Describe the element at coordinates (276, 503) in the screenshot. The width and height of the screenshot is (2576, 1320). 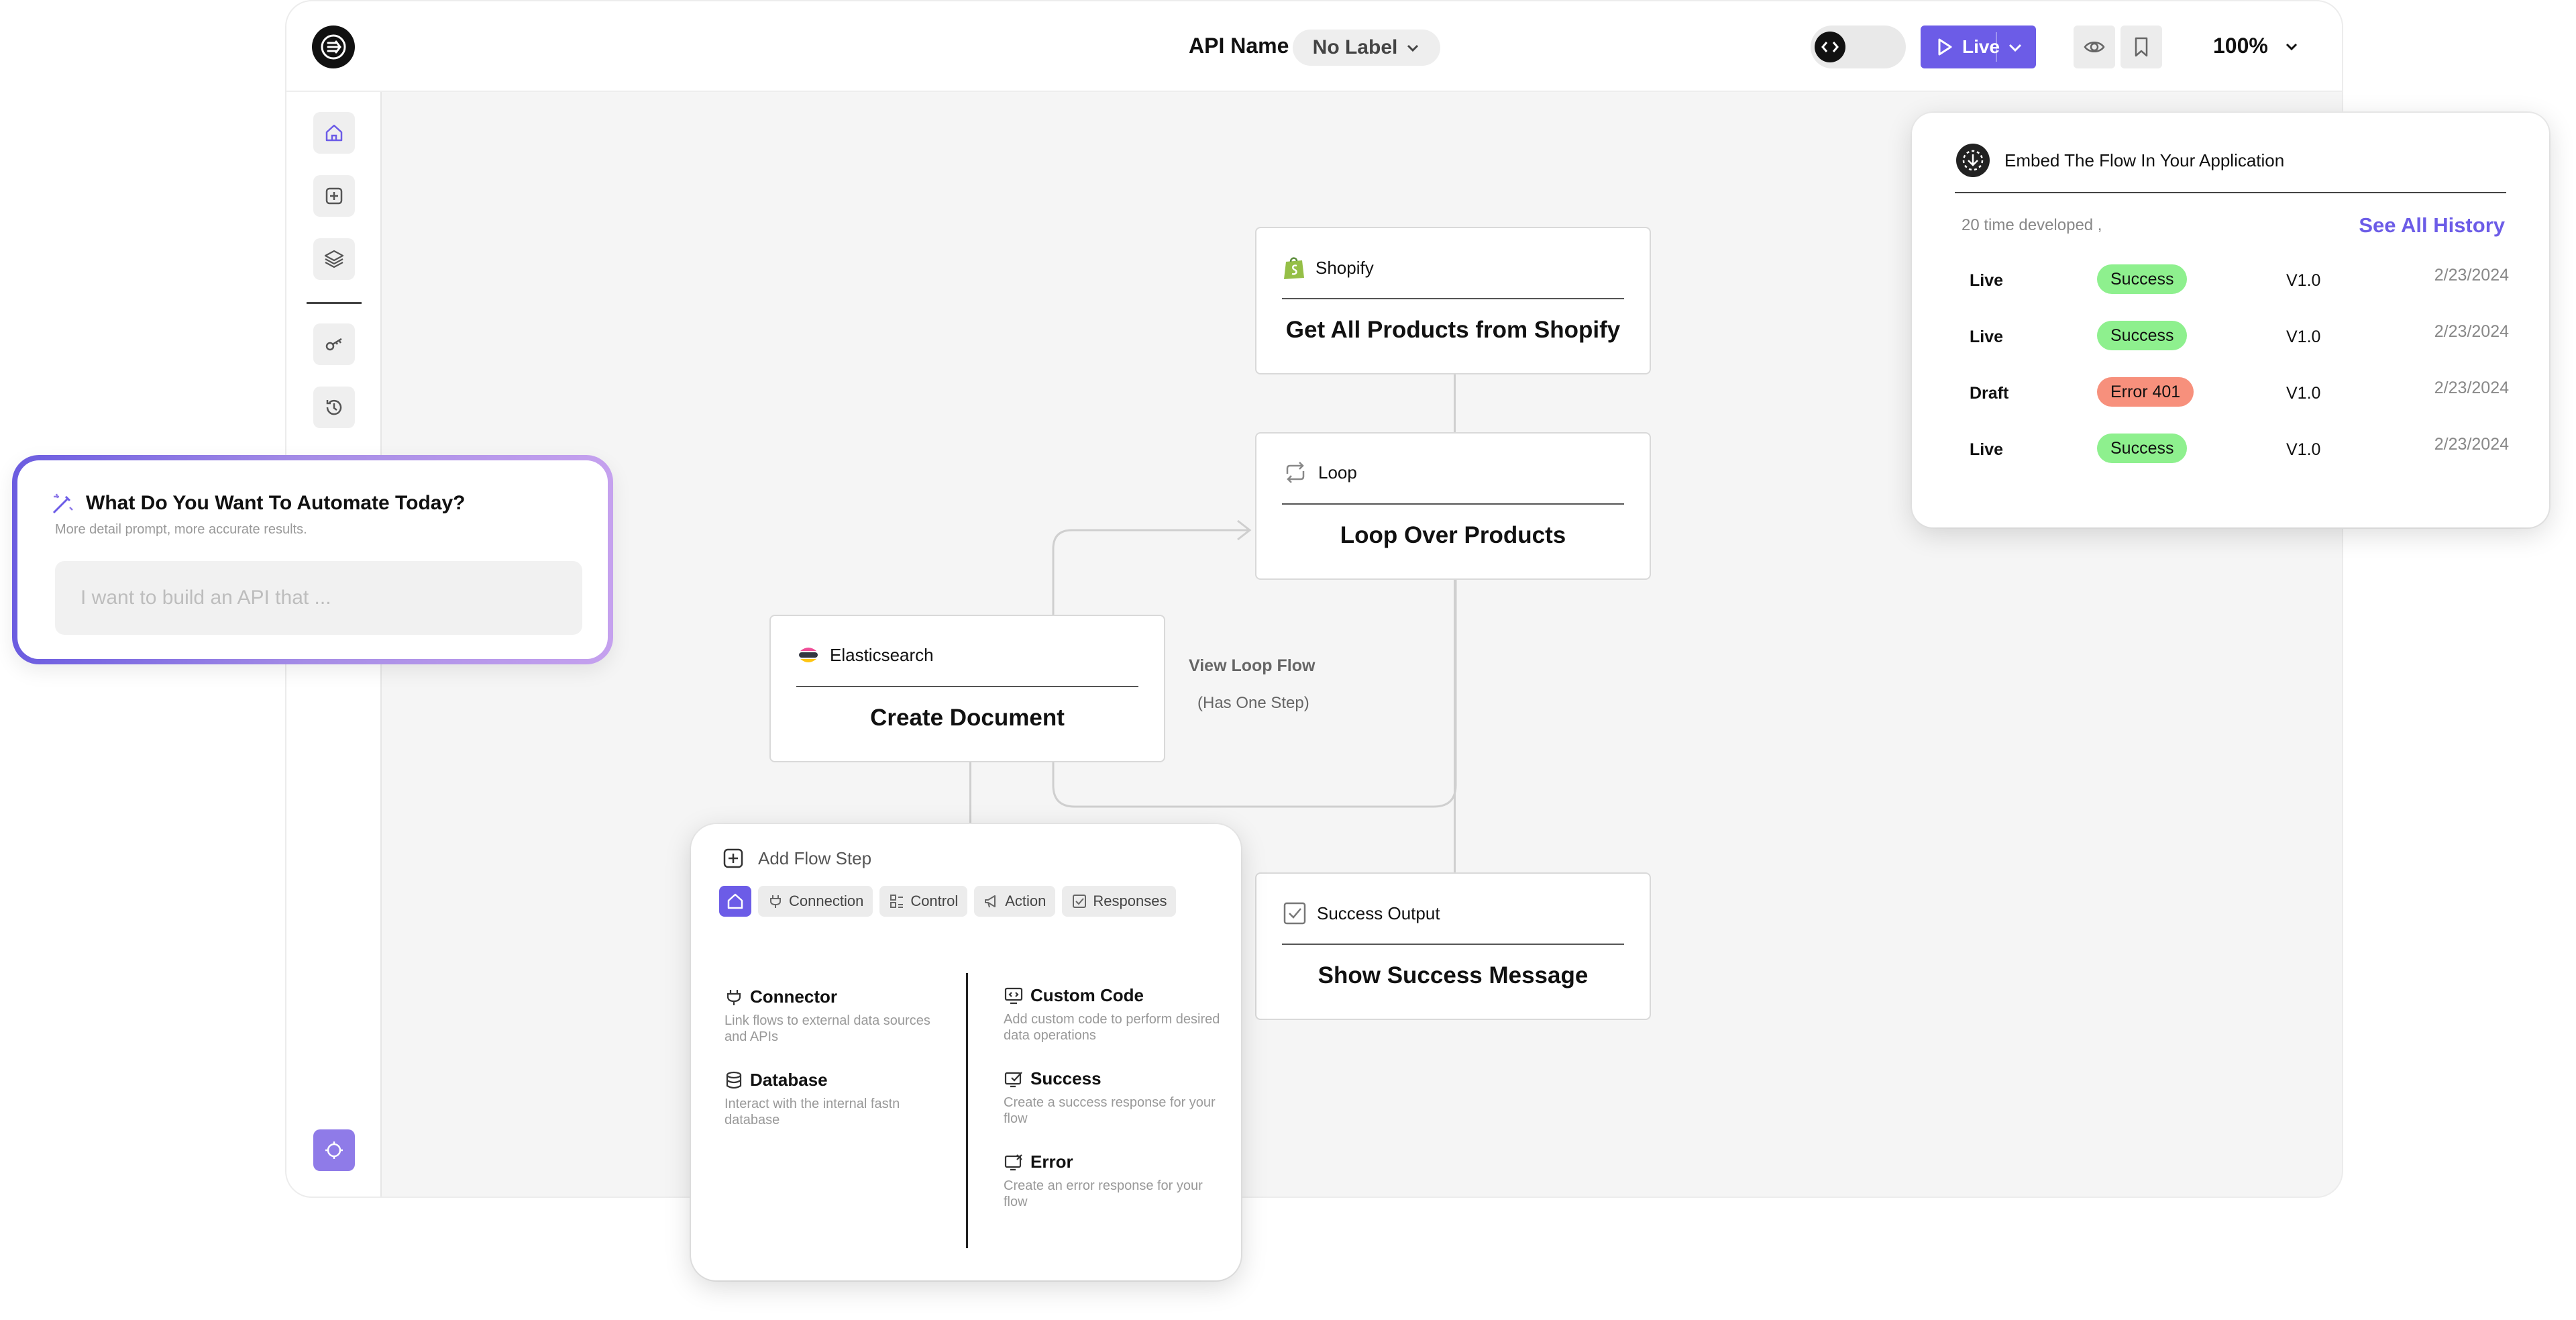
I see `automate-title: What Do You Want To Automate Today?` at that location.